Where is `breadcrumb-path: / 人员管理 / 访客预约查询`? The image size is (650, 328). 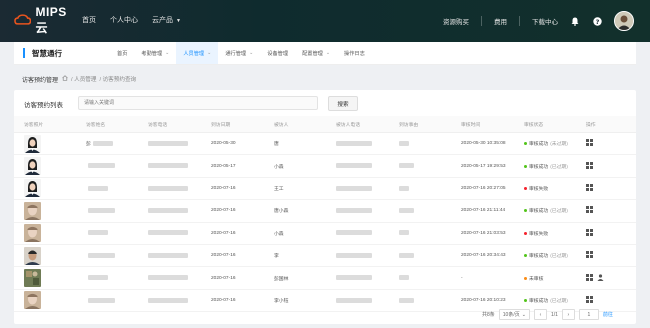 breadcrumb-path: / 人员管理 / 访客预约查询 is located at coordinates (99, 79).